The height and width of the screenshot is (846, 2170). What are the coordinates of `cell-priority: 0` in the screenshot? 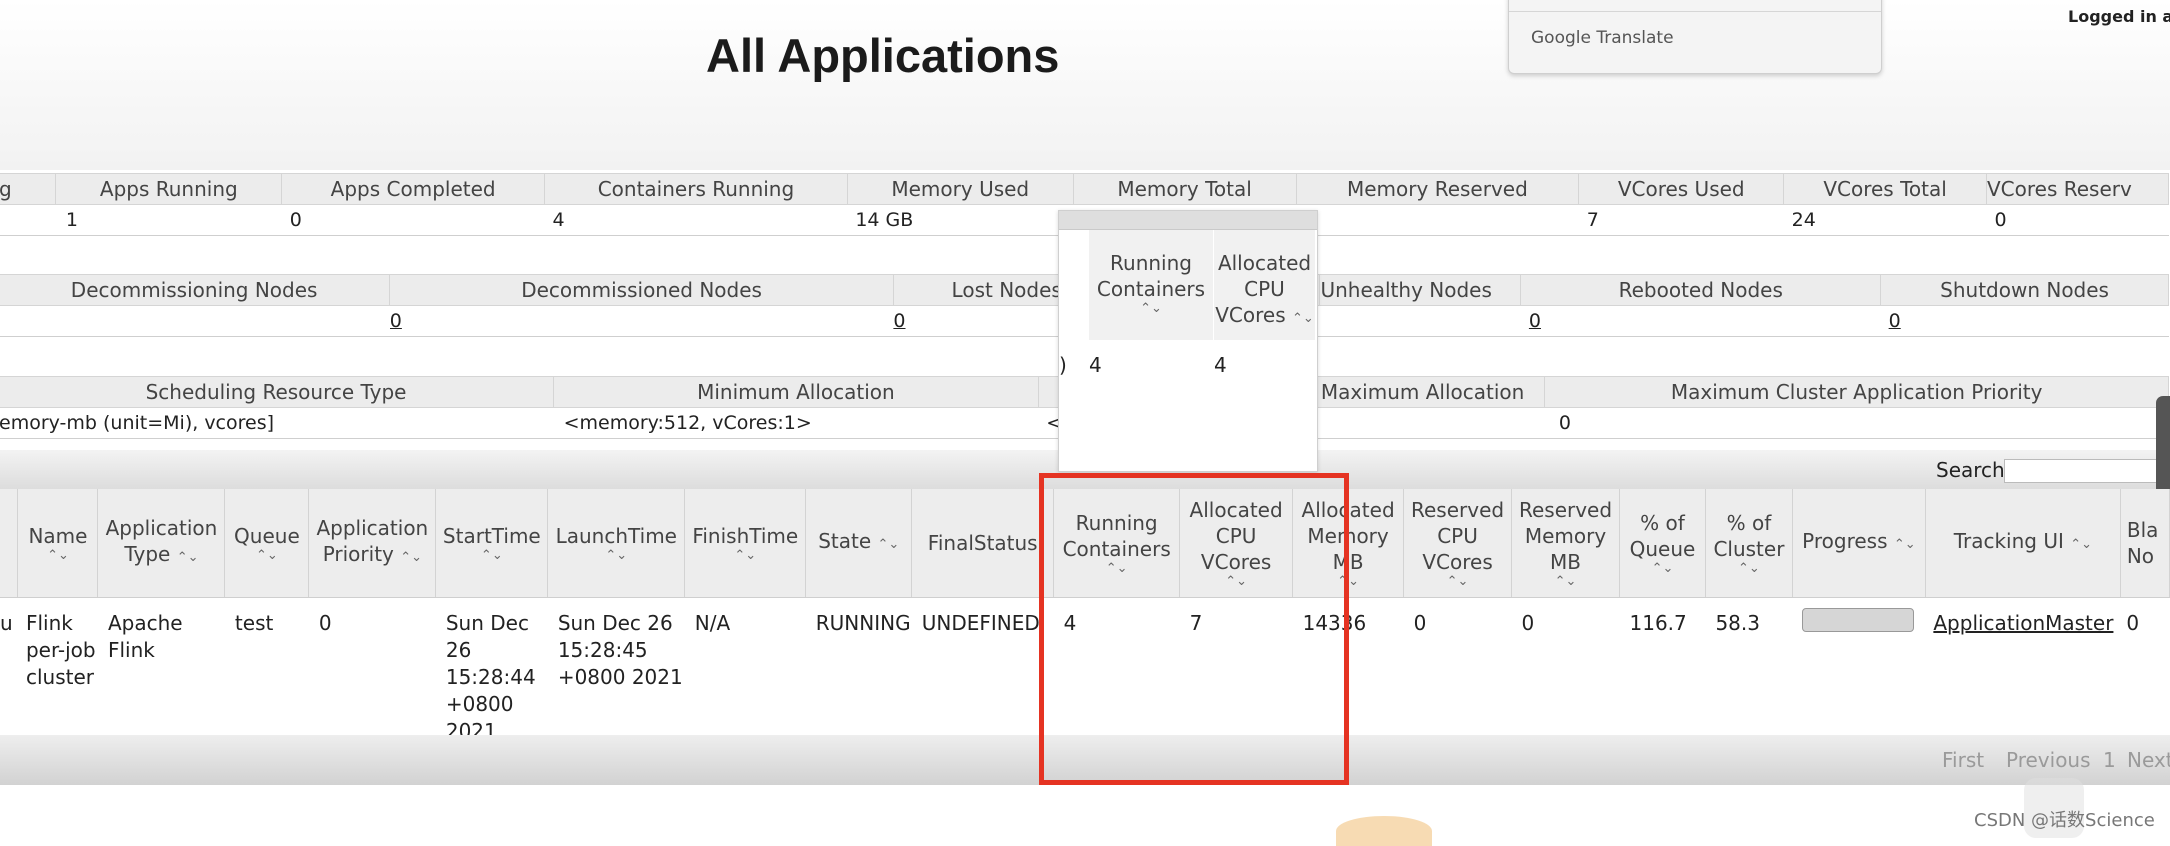 It's located at (372, 672).